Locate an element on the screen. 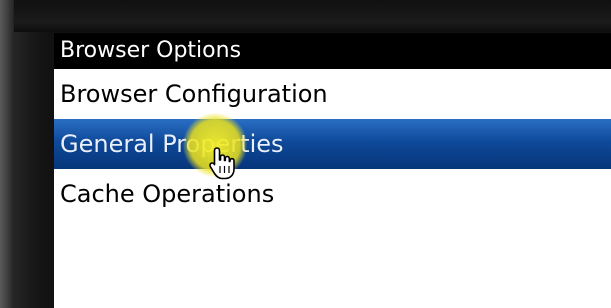  device-left-edge is located at coordinates (7, 154).